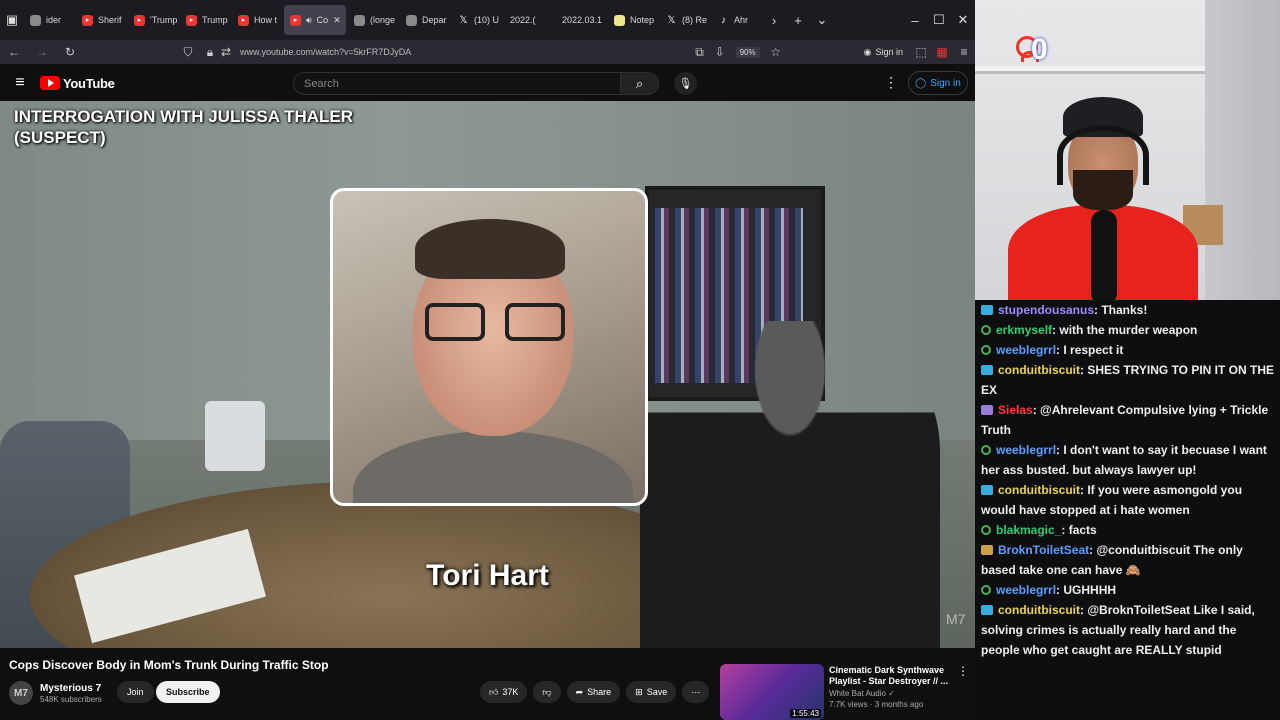 This screenshot has height=720, width=1280. I want to click on close-tab-icon: ✕, so click(337, 20).